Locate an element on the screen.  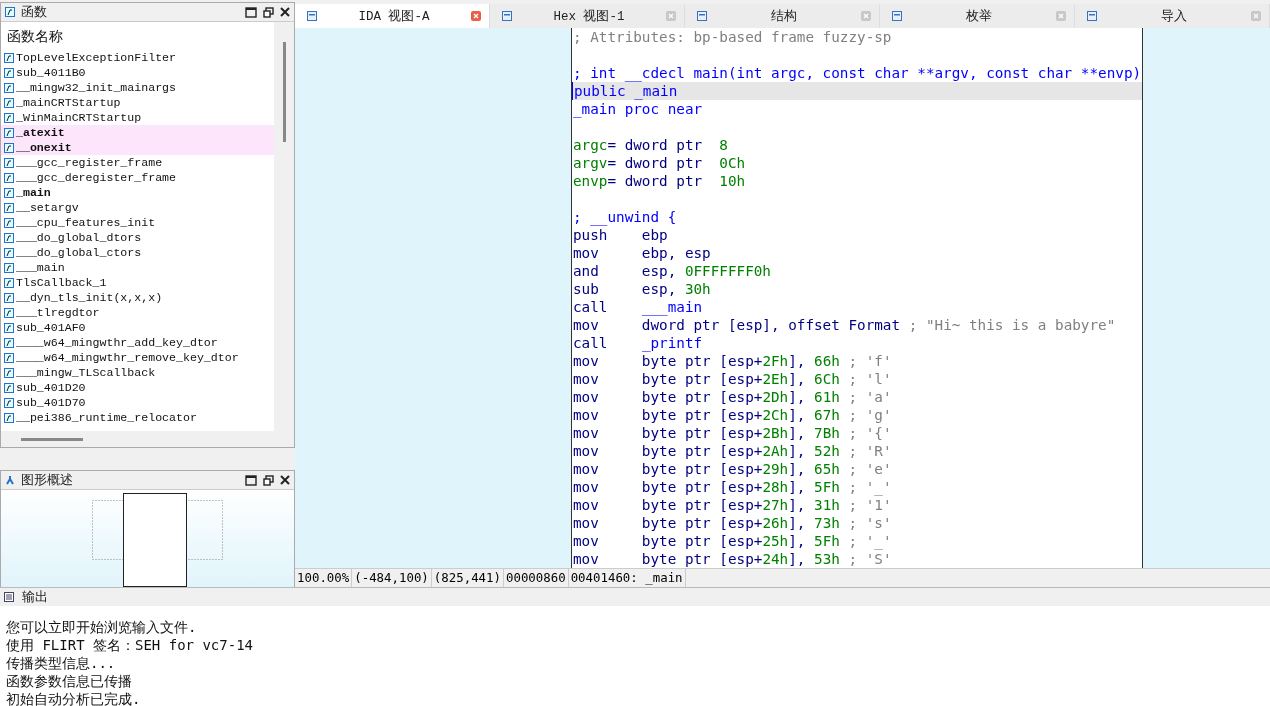
code-line: mov byte ptr [esp+27h], 31h ; '1' is located at coordinates (732, 505).